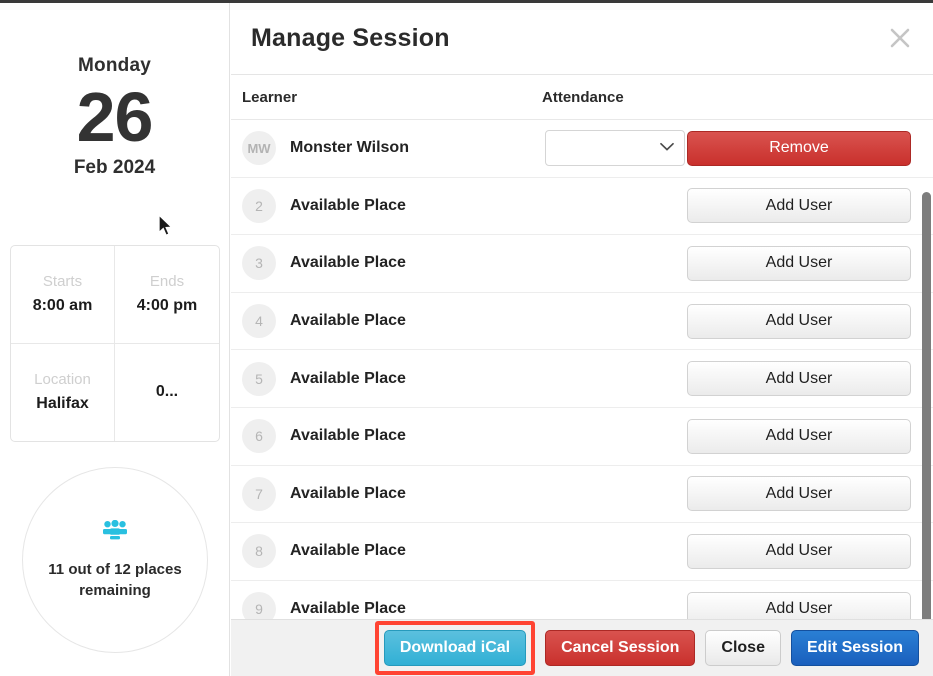 The height and width of the screenshot is (676, 933). I want to click on session-month-year: Feb 2024, so click(114, 167).